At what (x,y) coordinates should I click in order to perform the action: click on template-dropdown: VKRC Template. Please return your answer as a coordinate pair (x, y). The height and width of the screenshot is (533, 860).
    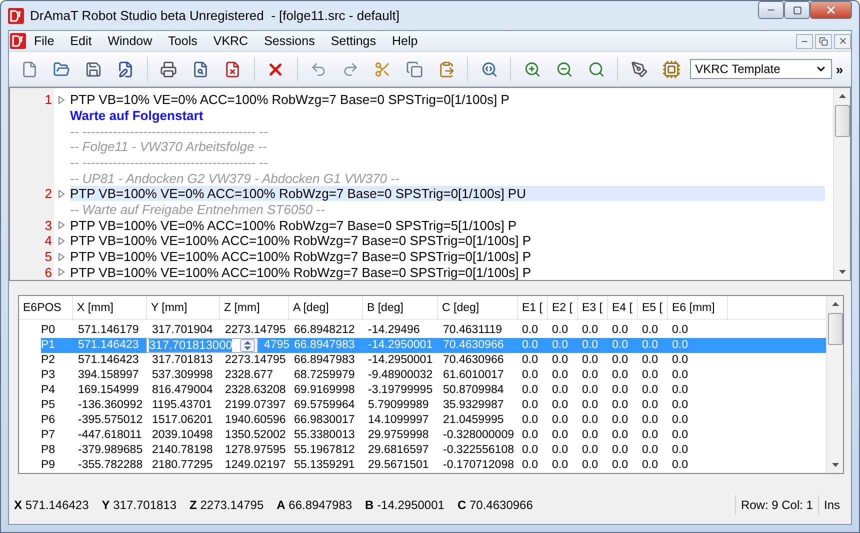
    Looking at the image, I should click on (761, 69).